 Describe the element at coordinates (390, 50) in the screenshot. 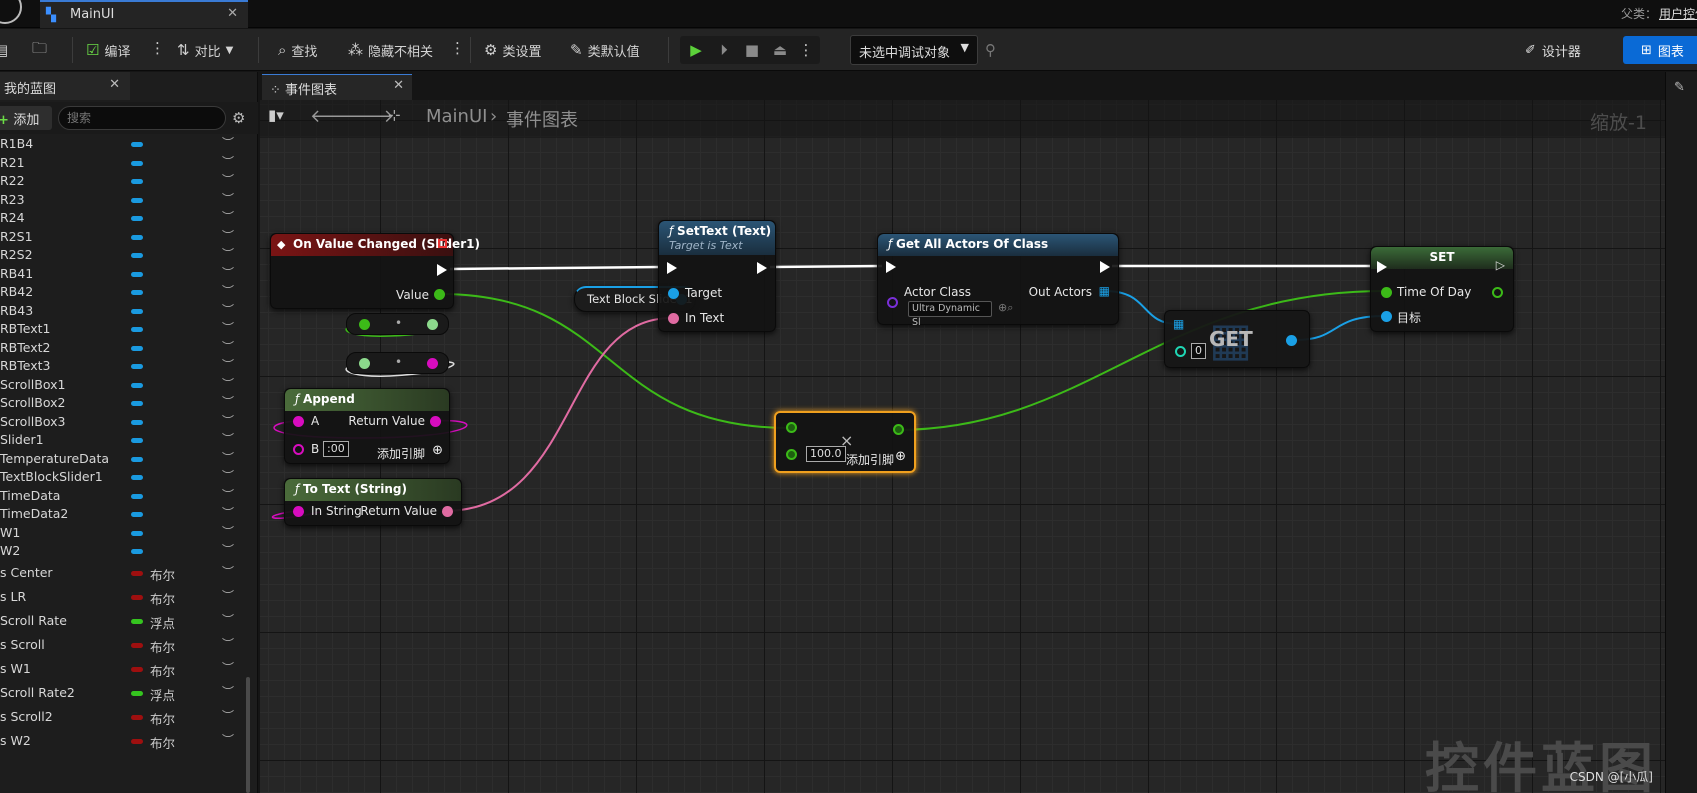

I see `hide-unrelated-button: ⁂ 隐藏不相关` at that location.